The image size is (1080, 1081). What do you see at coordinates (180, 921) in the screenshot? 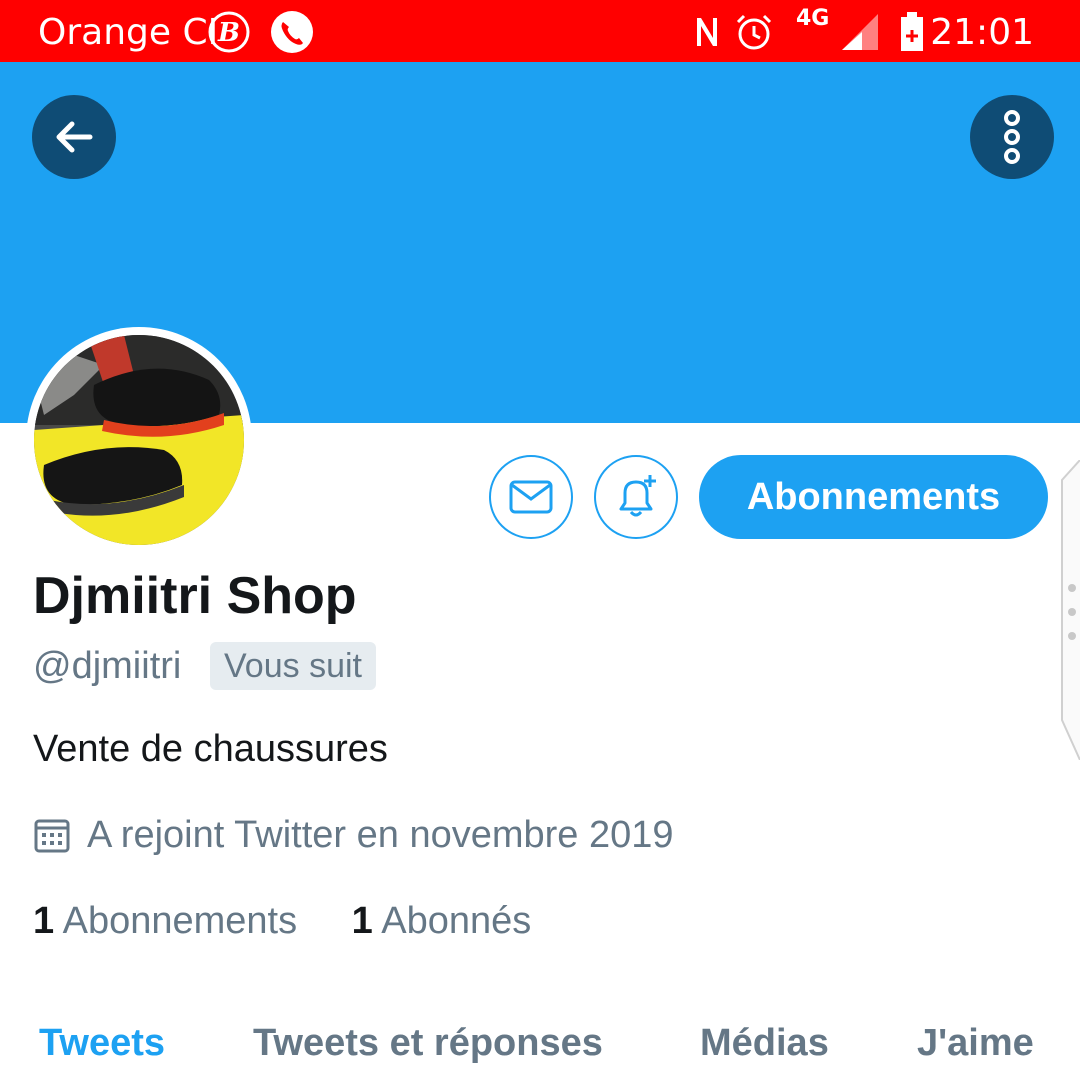
I see `following-label: Abonnements` at bounding box center [180, 921].